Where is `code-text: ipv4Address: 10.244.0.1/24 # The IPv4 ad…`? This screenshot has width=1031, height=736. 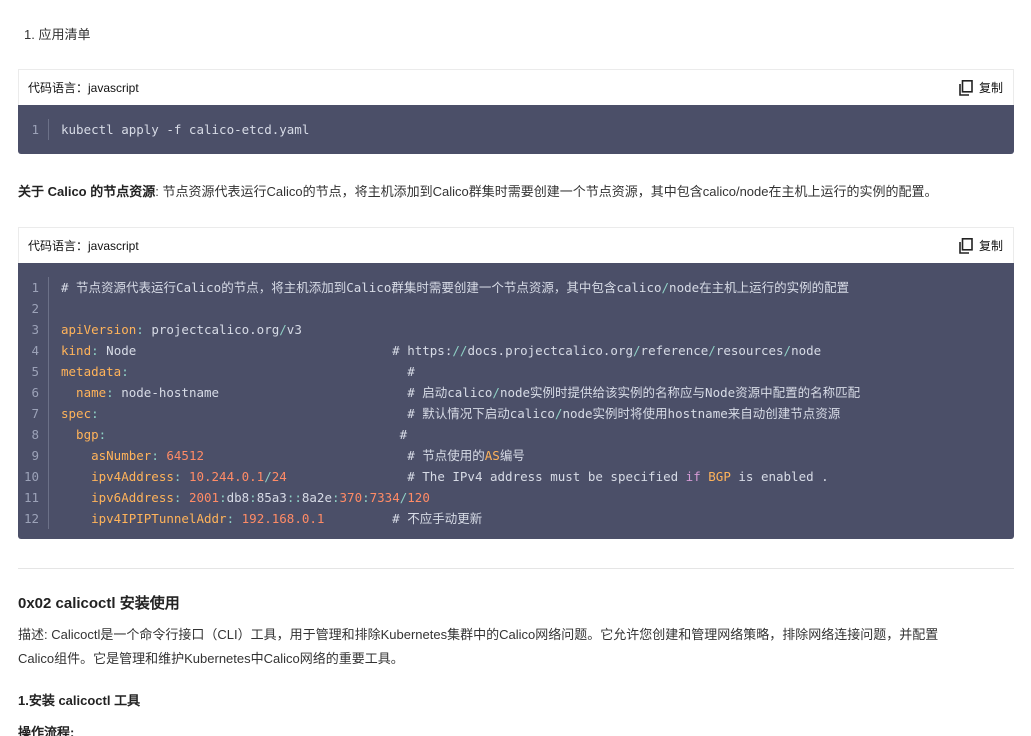
code-text: ipv4Address: 10.244.0.1/24 # The IPv4 ad… is located at coordinates (537, 476).